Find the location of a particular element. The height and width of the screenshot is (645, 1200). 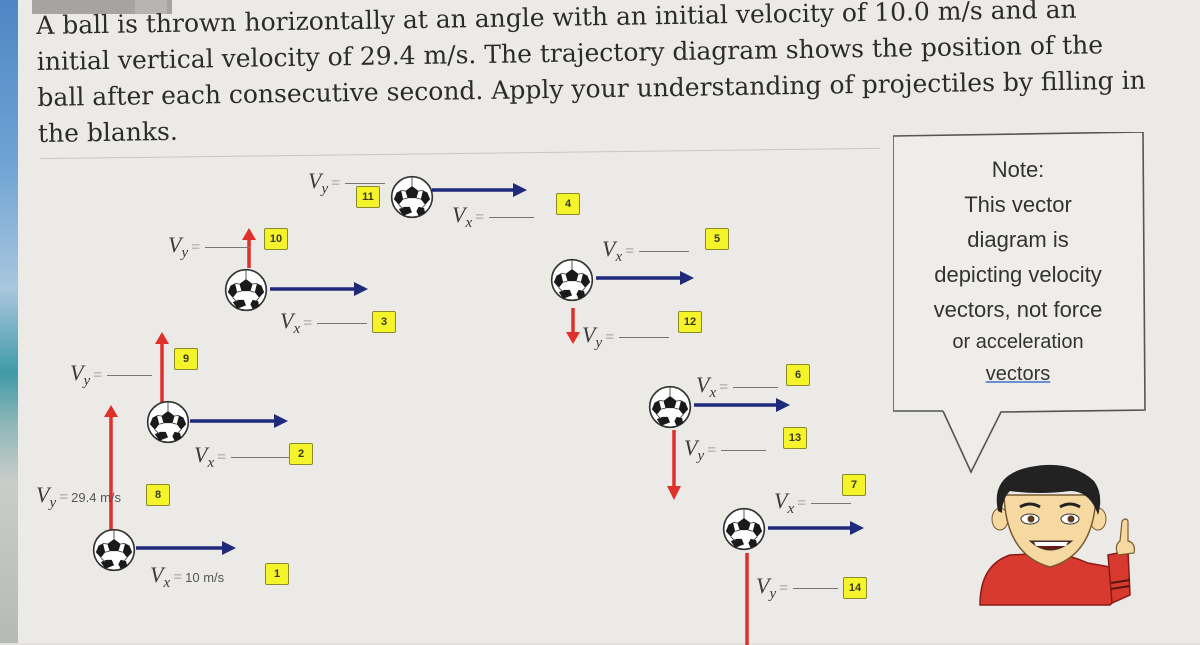

blank-number-9: 9 is located at coordinates (186, 359).